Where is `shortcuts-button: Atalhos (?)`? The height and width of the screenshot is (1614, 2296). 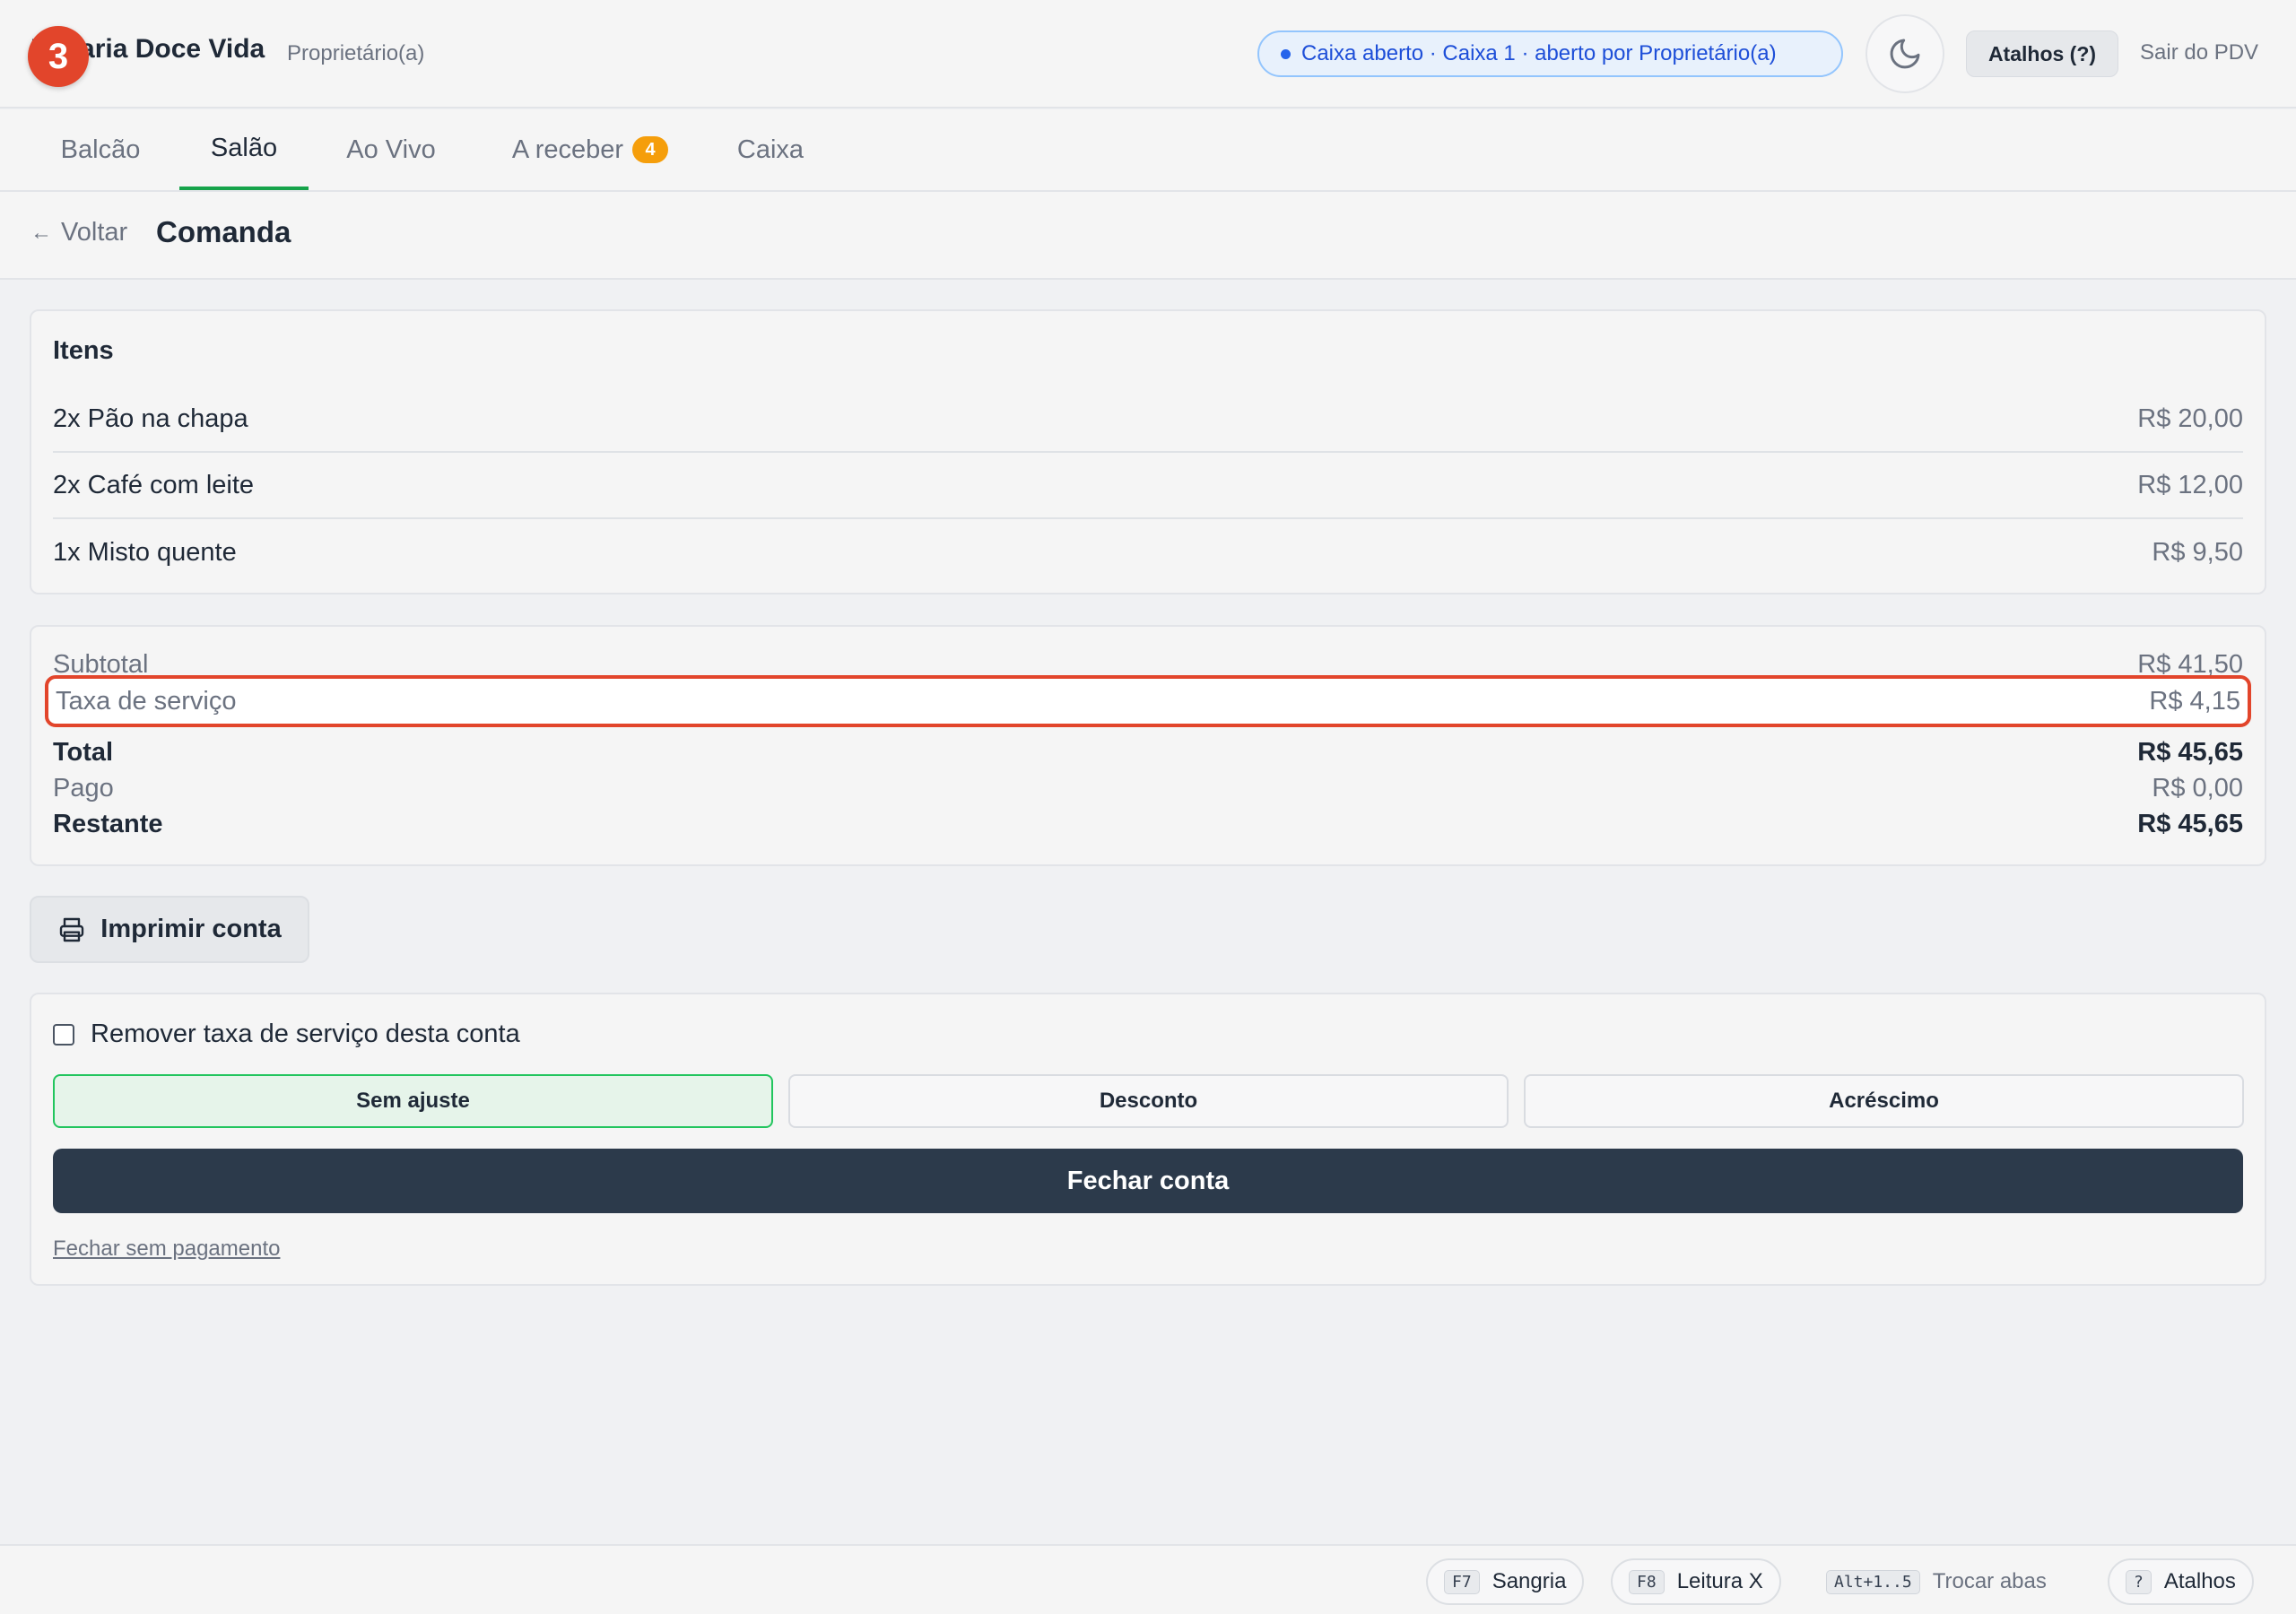
shortcuts-button: Atalhos (?) is located at coordinates (2042, 53).